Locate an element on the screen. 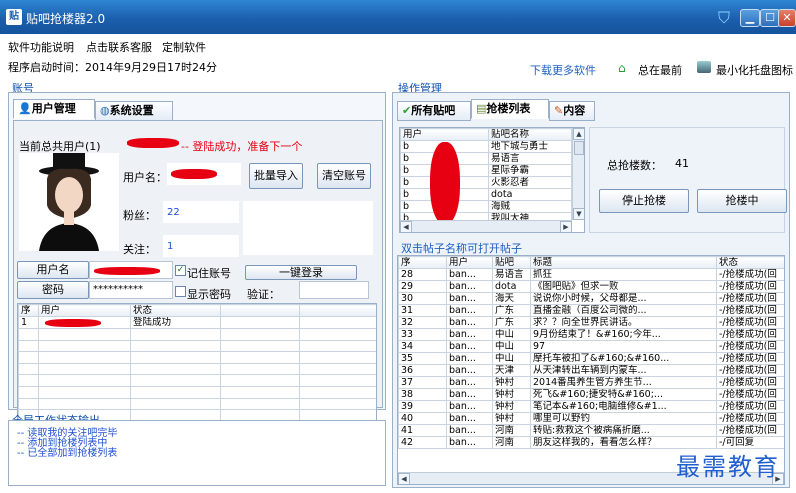 The width and height of the screenshot is (796, 493). menu-item-help: 软件功能说明 is located at coordinates (41, 47).